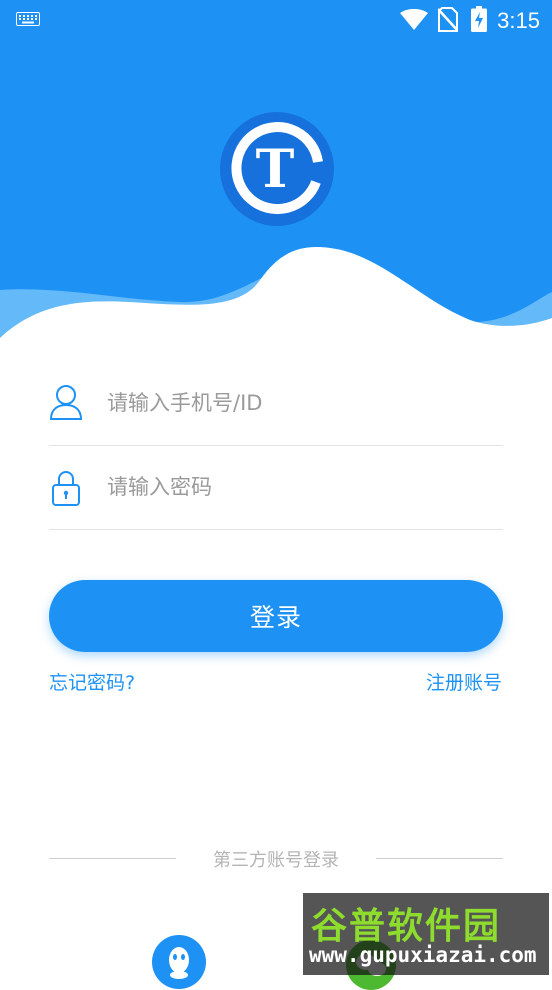 The width and height of the screenshot is (552, 990). Describe the element at coordinates (66, 402) in the screenshot. I see `user-icon` at that location.